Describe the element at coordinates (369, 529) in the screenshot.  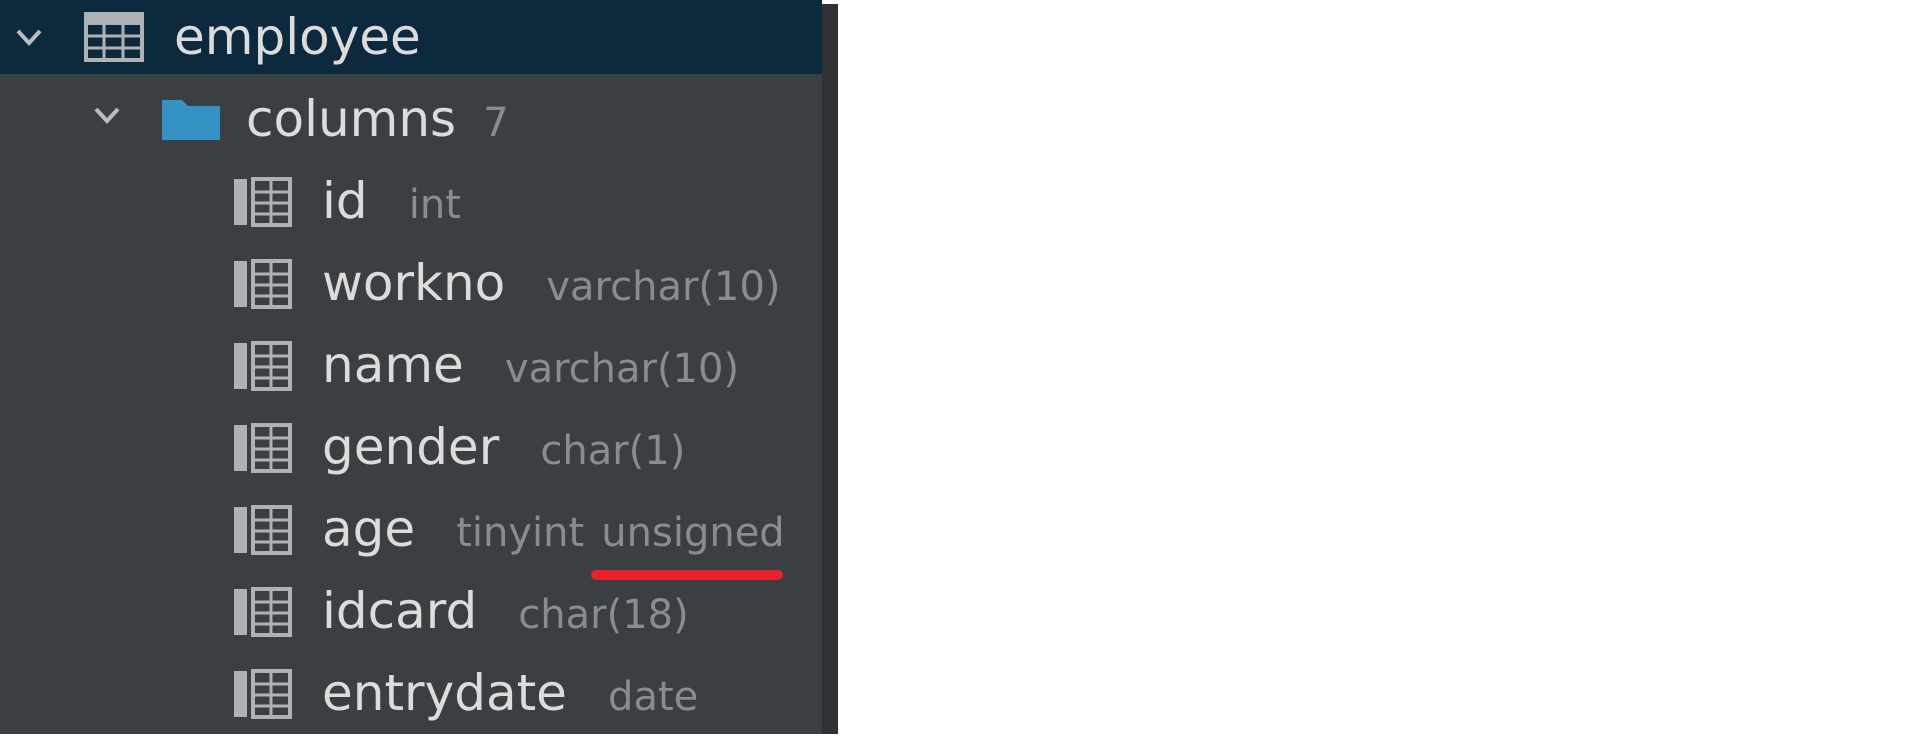
I see `column-name: age` at that location.